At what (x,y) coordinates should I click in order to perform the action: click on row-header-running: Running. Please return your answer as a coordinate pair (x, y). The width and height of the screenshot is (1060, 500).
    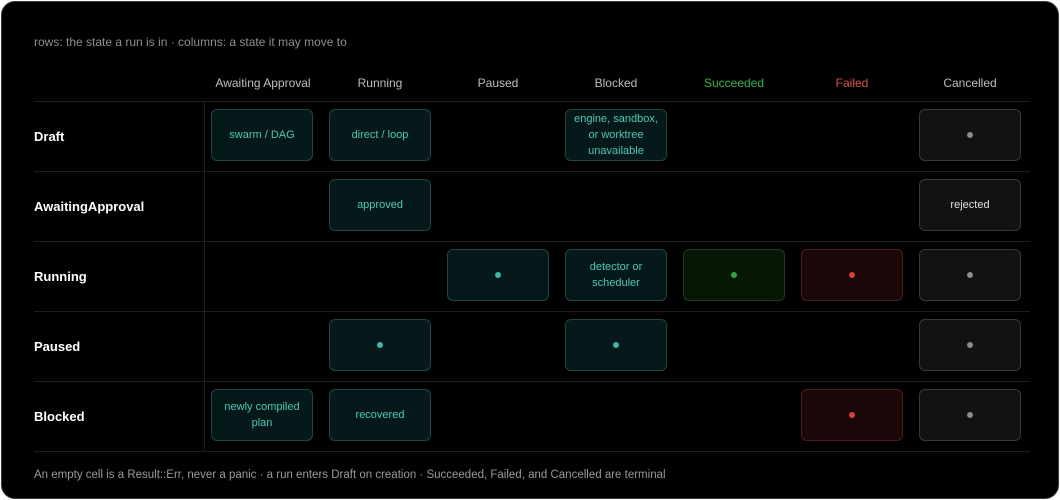
    Looking at the image, I should click on (60, 276).